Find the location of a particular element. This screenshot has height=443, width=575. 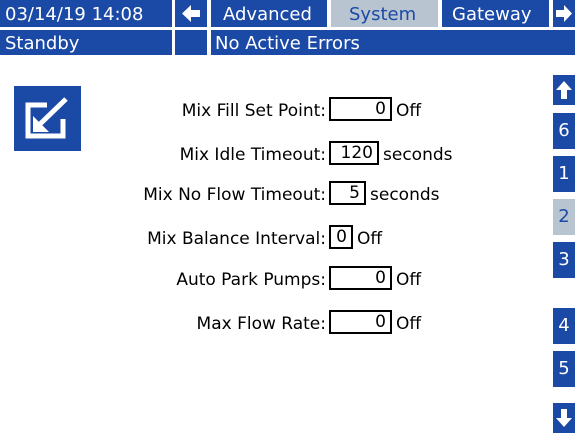

setting-label: Mix Idle Timeout: is located at coordinates (252, 155).